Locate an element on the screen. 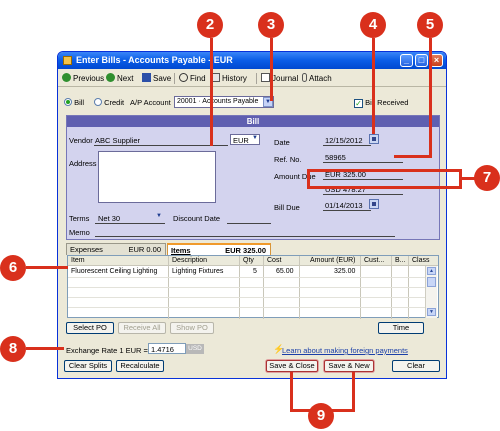 The height and width of the screenshot is (431, 500). save-new-button: Save & New is located at coordinates (349, 366).